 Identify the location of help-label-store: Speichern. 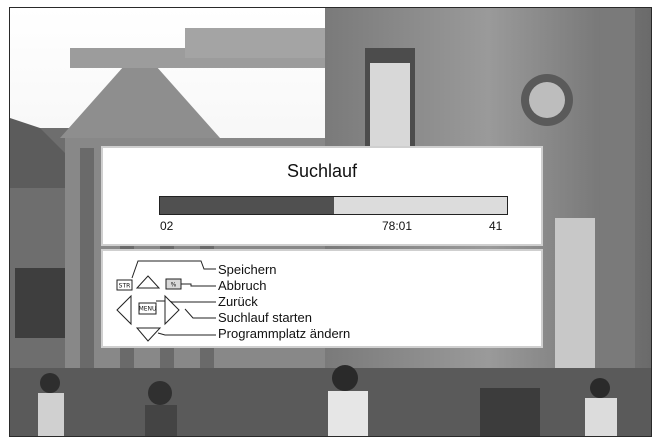
(247, 269).